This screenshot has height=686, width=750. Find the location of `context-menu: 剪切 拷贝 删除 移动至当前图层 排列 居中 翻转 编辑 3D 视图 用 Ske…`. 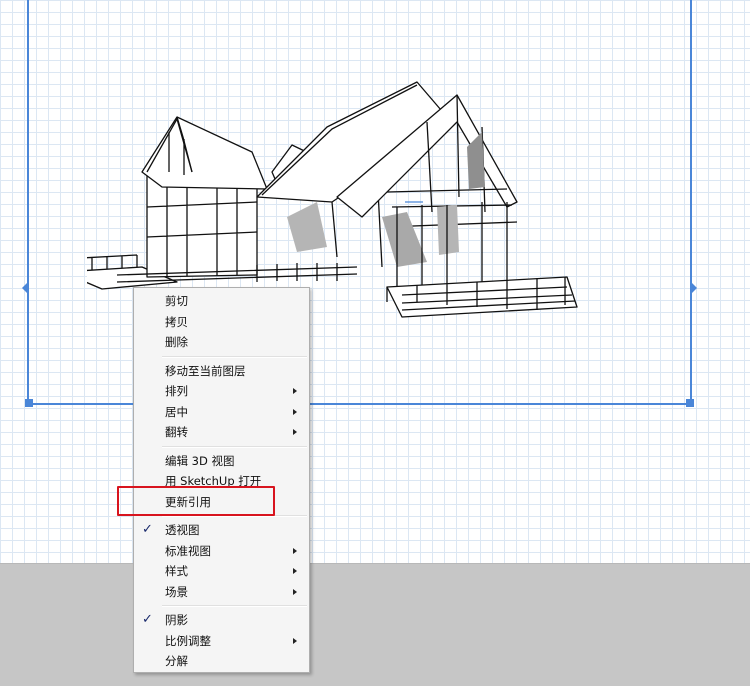

context-menu: 剪切 拷贝 删除 移动至当前图层 排列 居中 翻转 编辑 3D 视图 用 Ske… is located at coordinates (221, 480).